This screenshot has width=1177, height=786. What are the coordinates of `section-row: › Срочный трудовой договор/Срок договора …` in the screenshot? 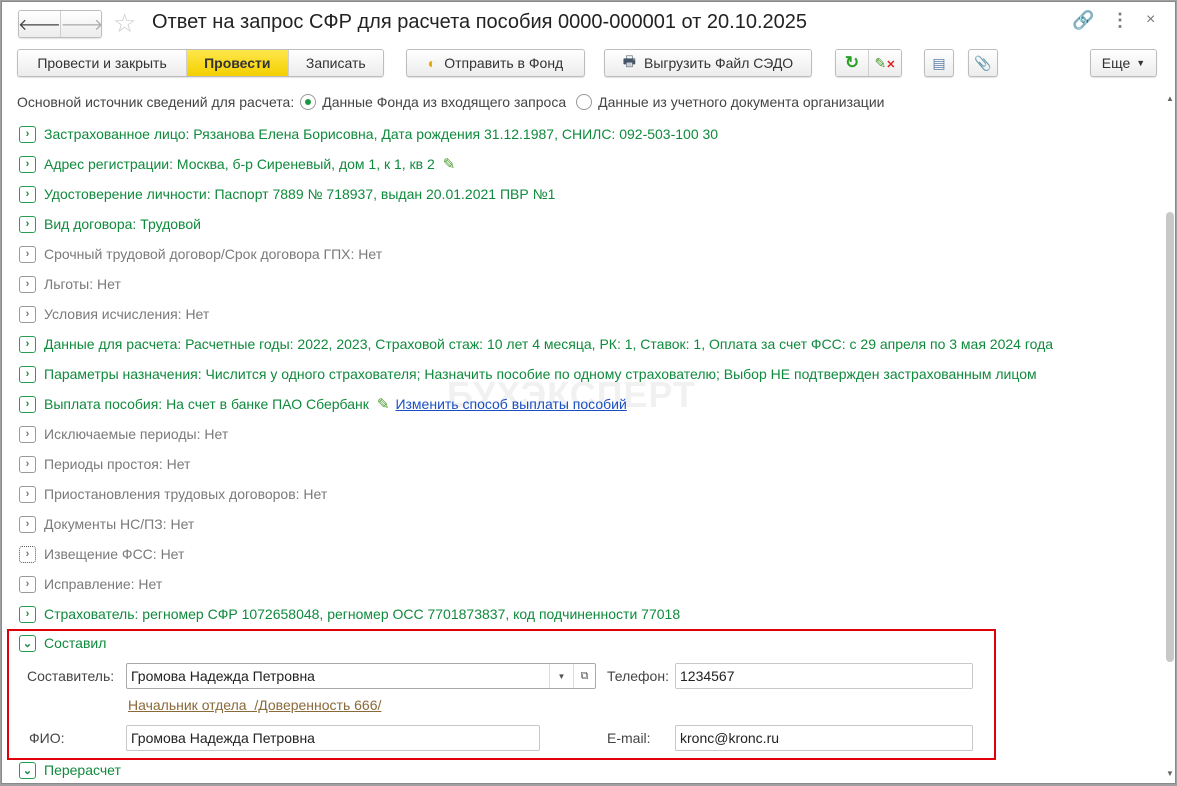 It's located at (200, 254).